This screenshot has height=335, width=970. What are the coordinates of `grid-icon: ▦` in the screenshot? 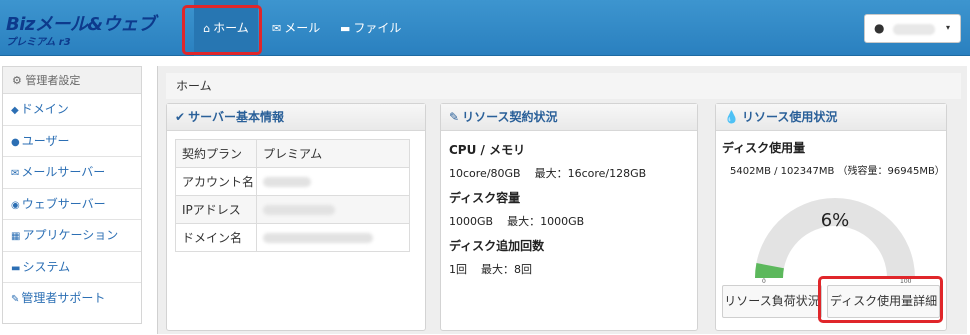 It's located at (16, 236).